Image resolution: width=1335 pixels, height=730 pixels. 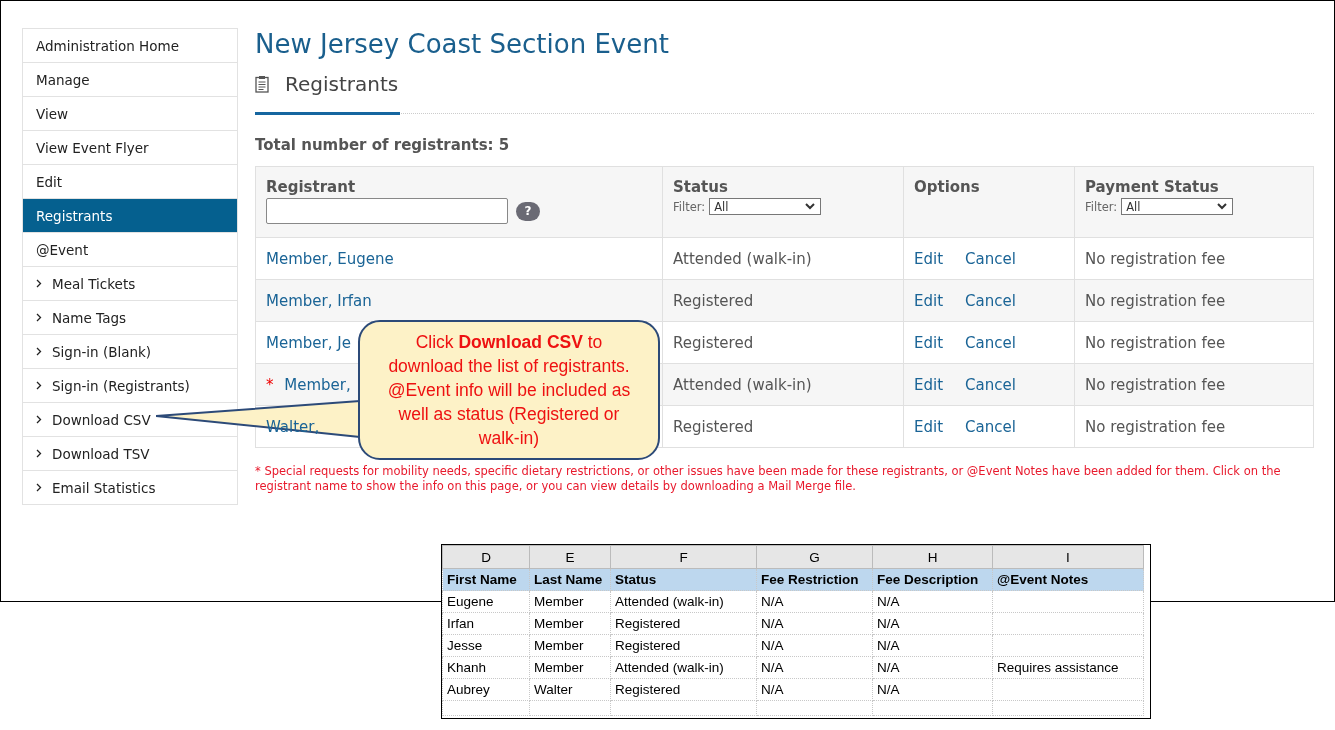 I want to click on flag-mark: *, so click(x=270, y=384).